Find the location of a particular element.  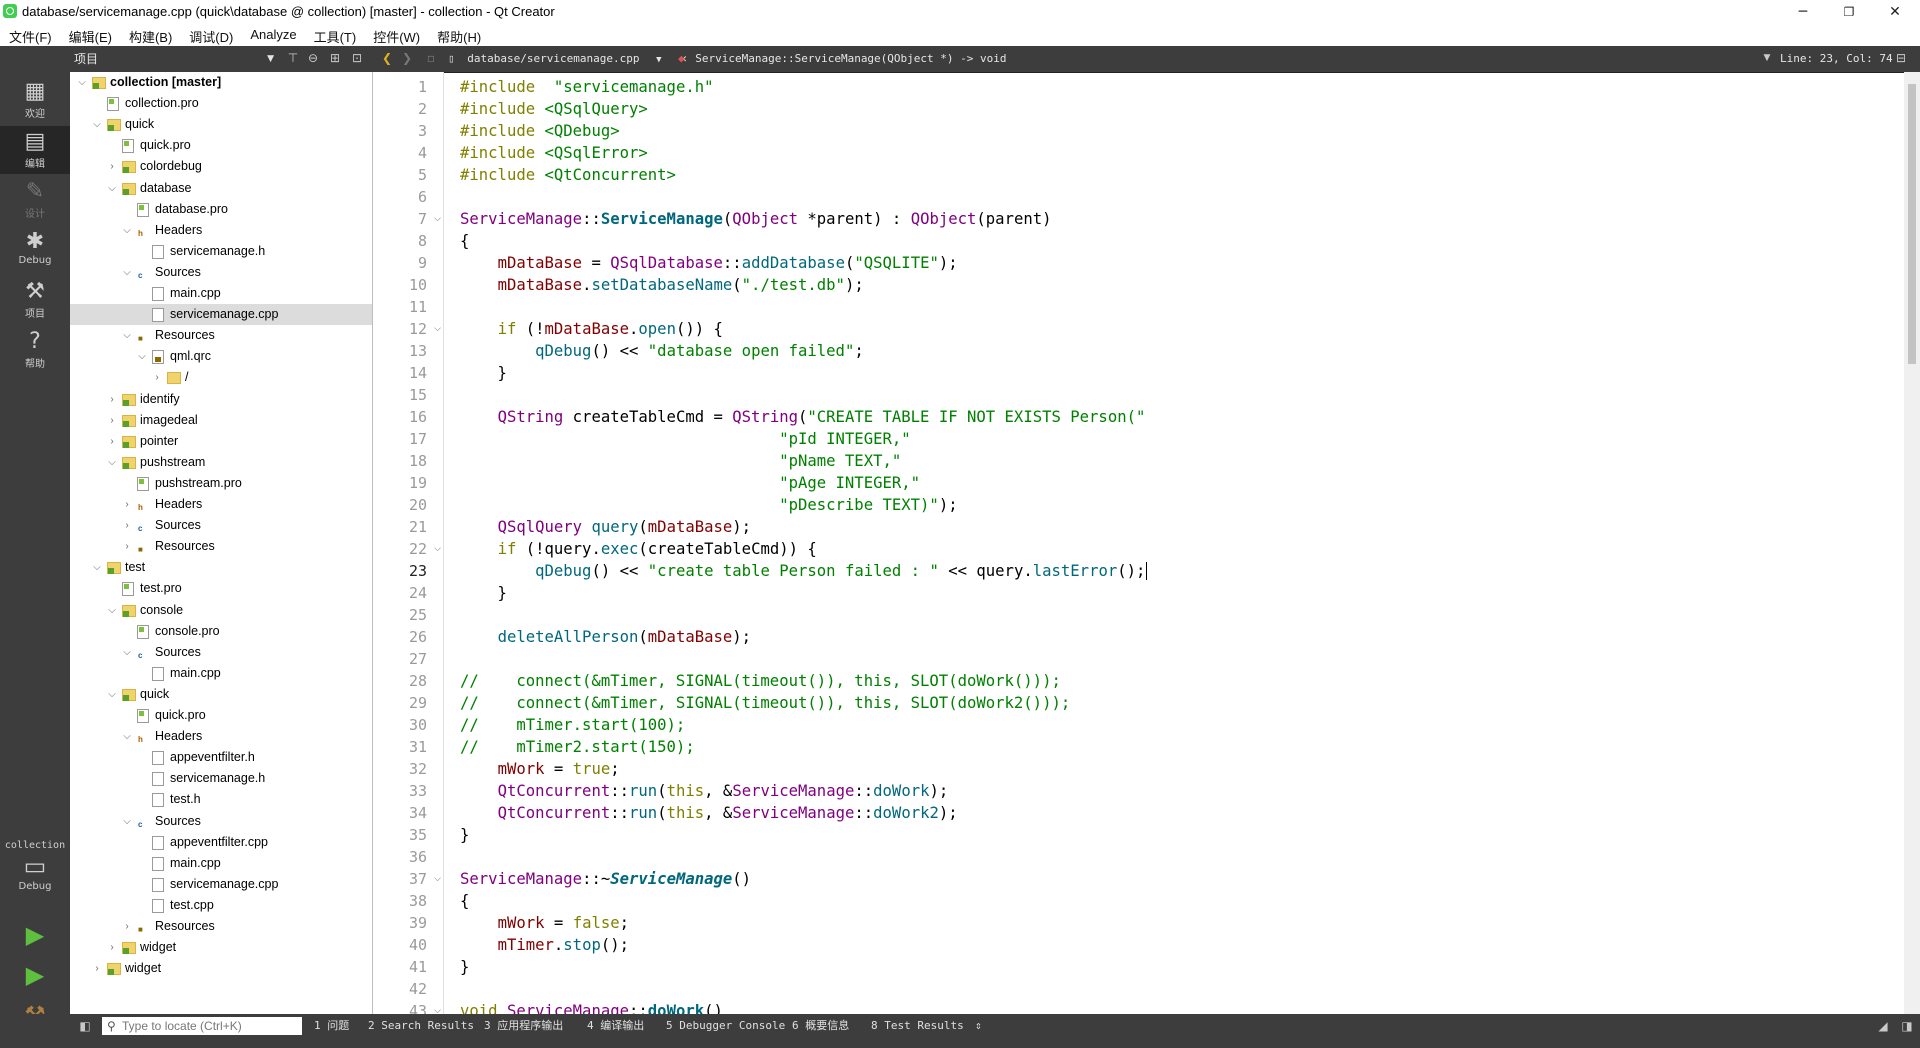

code-line: mDataBase.setDatabaseName("./test.db"); is located at coordinates (662, 285).